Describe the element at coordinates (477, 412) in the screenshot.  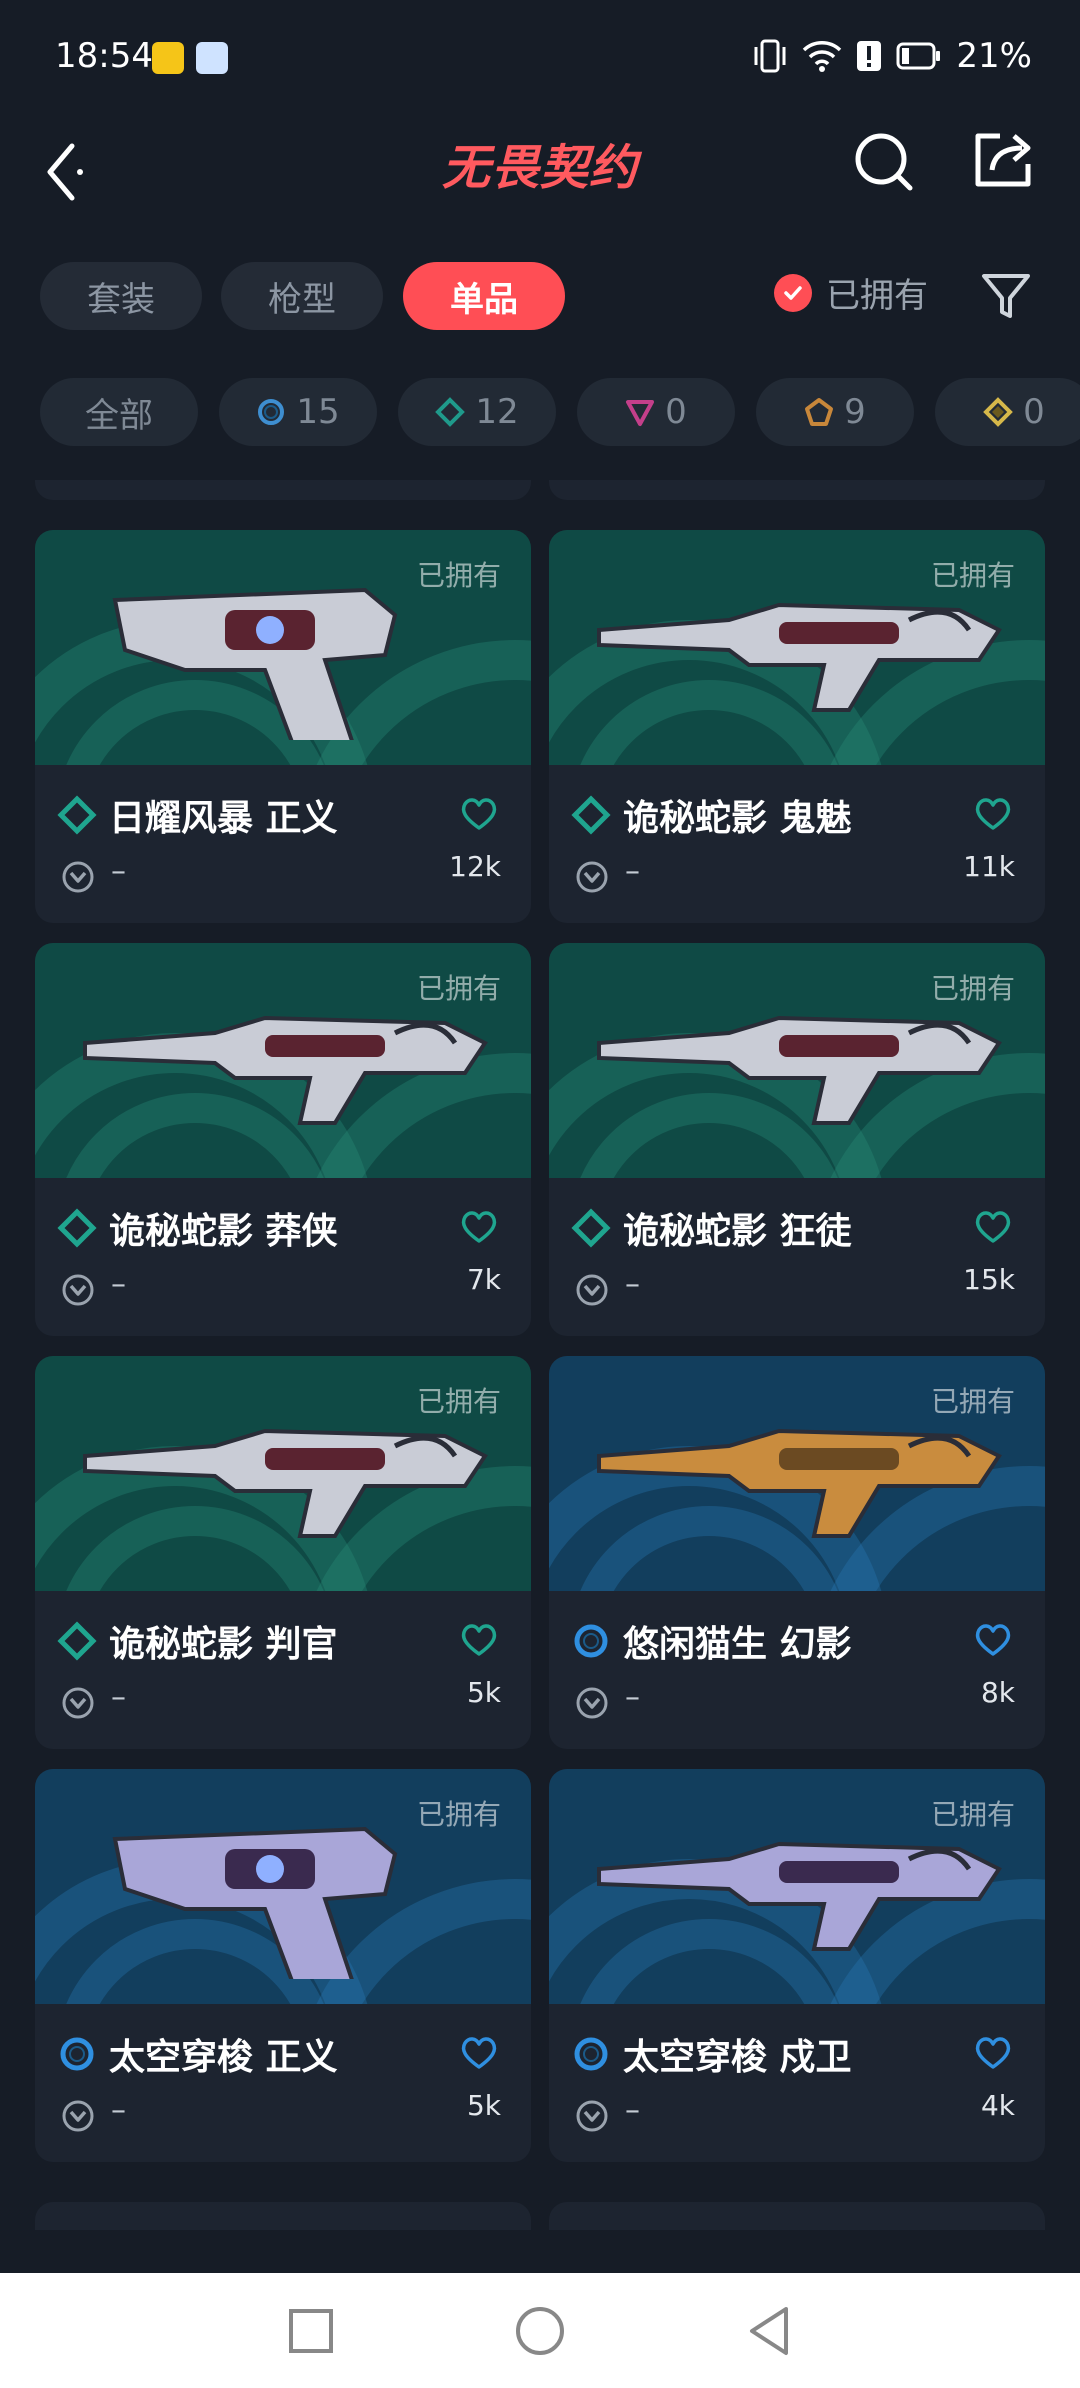
I see `chip-deluxe-tier: 12` at that location.